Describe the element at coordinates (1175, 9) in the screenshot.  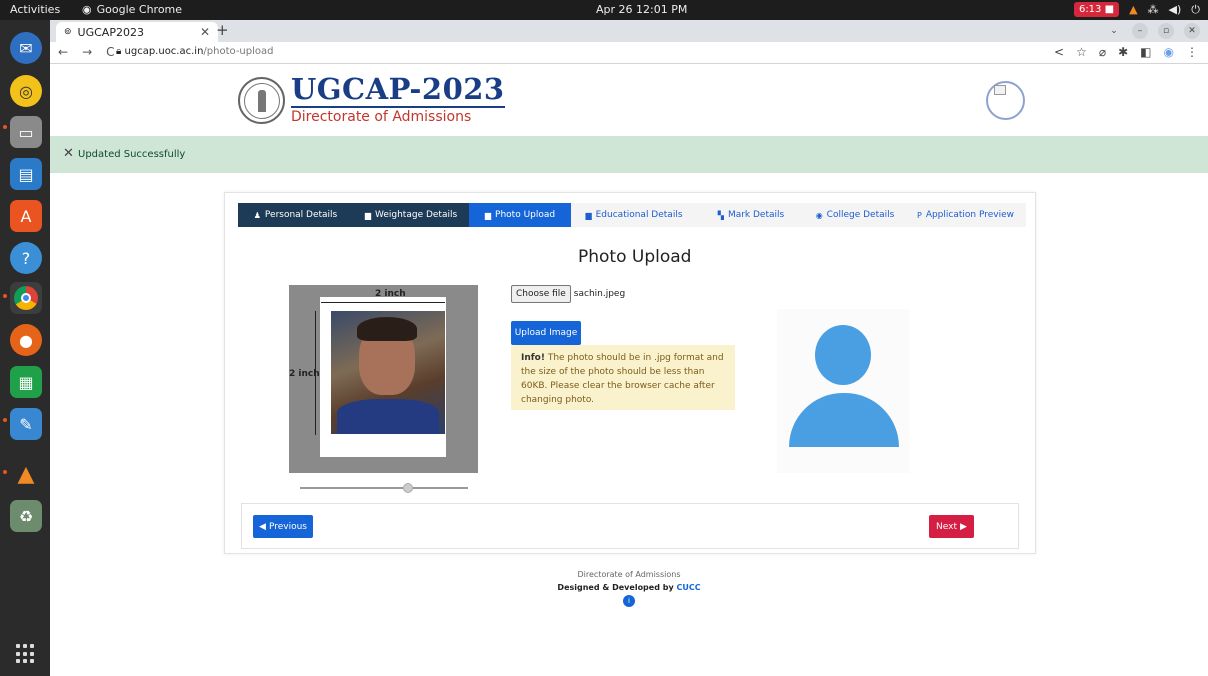
I see `volume-icon: ◀)` at that location.